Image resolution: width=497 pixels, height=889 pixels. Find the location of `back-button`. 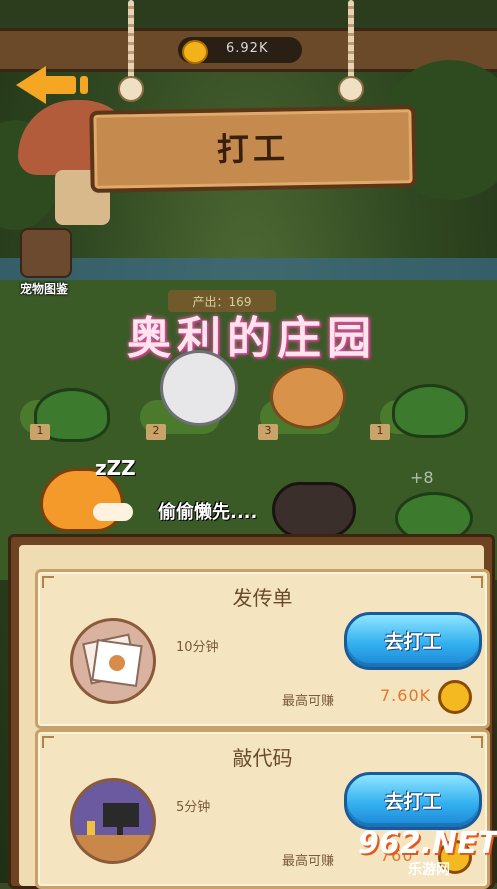

back-button is located at coordinates (52, 85).